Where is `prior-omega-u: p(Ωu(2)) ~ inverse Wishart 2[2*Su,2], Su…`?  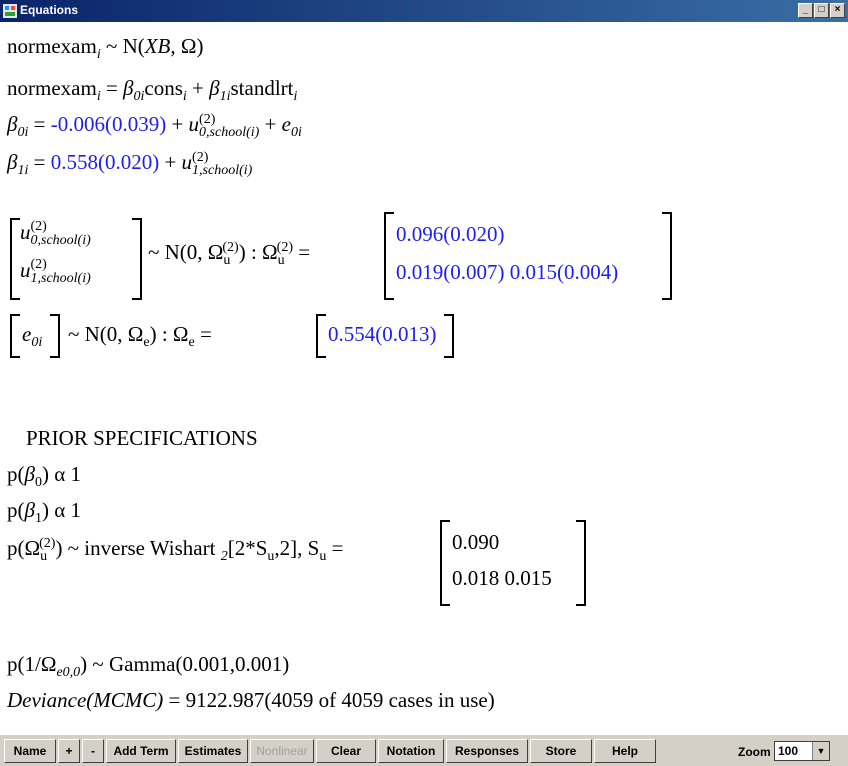
prior-omega-u: p(Ωu(2)) ~ inverse Wishart 2[2*Su,2], Su… is located at coordinates (175, 550).